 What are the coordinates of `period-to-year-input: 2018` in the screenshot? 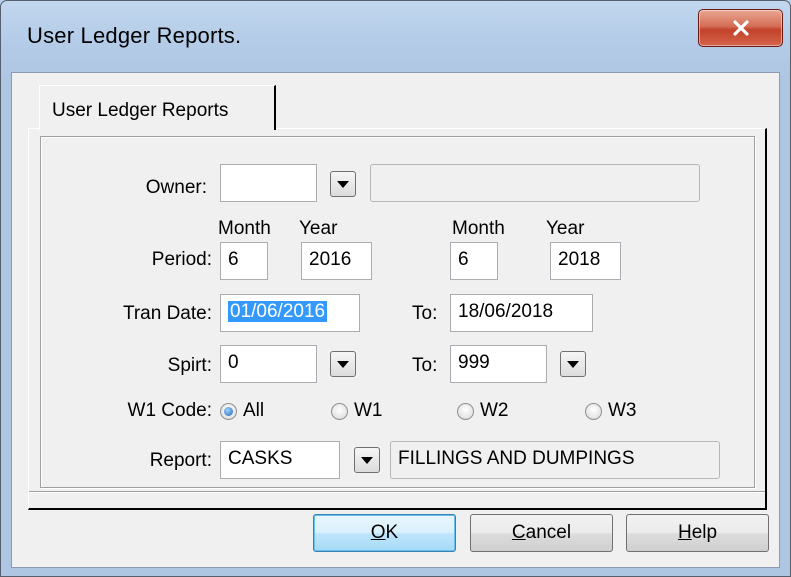 It's located at (585, 261).